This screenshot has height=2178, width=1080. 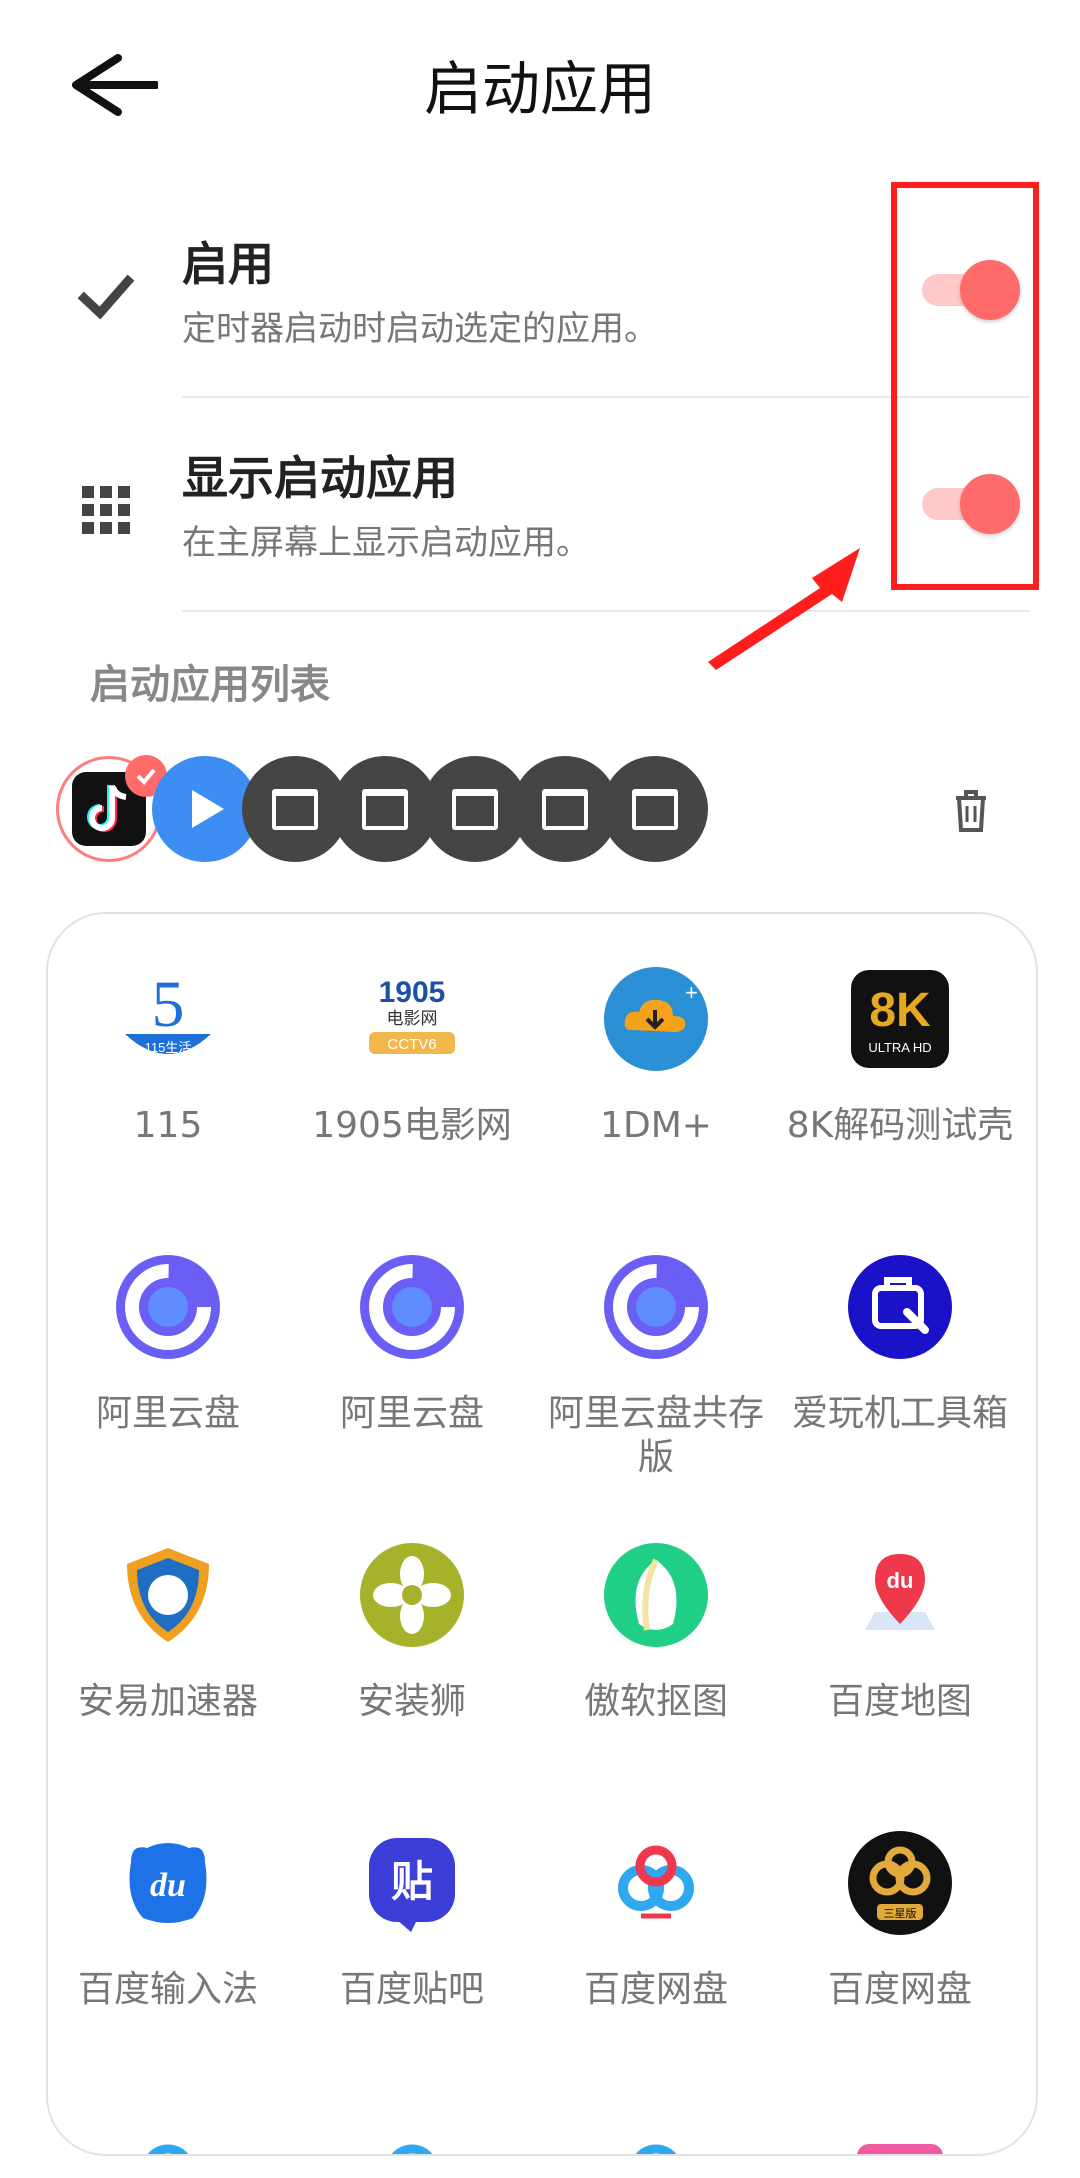 What do you see at coordinates (210, 685) in the screenshot?
I see `section-title: 启动应用列表` at bounding box center [210, 685].